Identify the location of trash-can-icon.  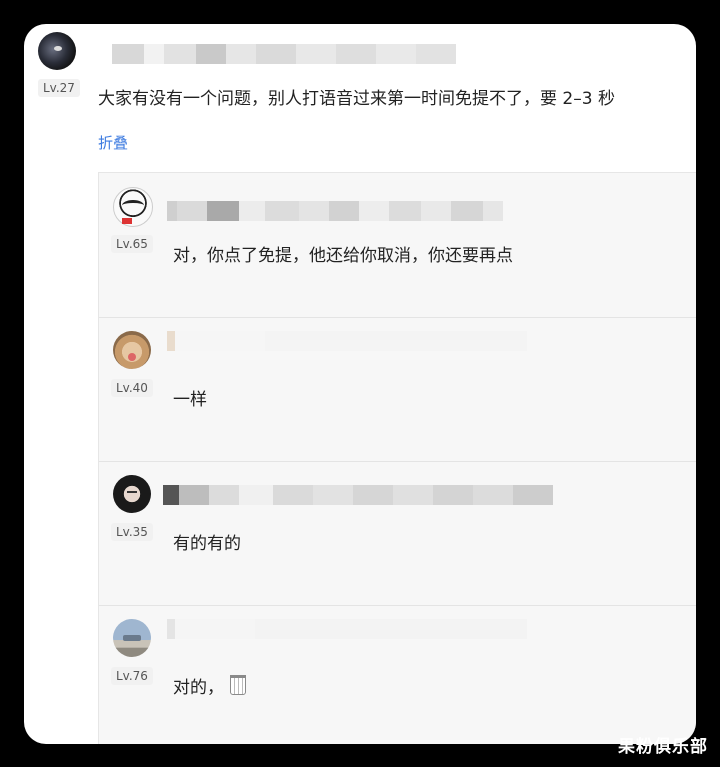
(238, 685).